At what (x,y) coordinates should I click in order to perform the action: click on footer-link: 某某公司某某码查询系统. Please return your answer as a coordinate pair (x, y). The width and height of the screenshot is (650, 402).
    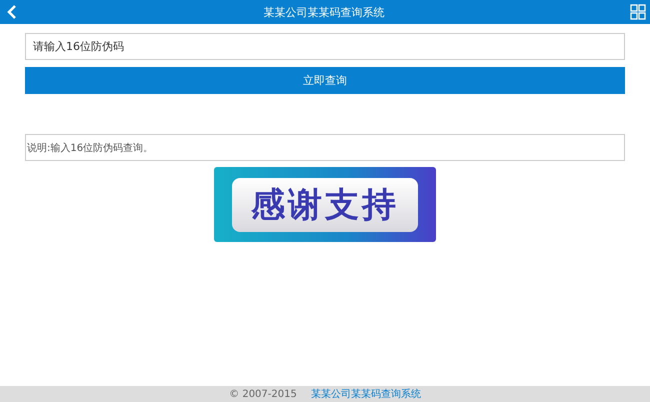
    Looking at the image, I should click on (365, 394).